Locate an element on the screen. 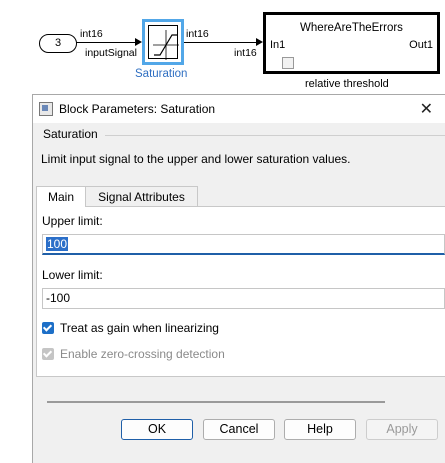 The width and height of the screenshot is (445, 463). constant-block: 3 is located at coordinates (58, 43).